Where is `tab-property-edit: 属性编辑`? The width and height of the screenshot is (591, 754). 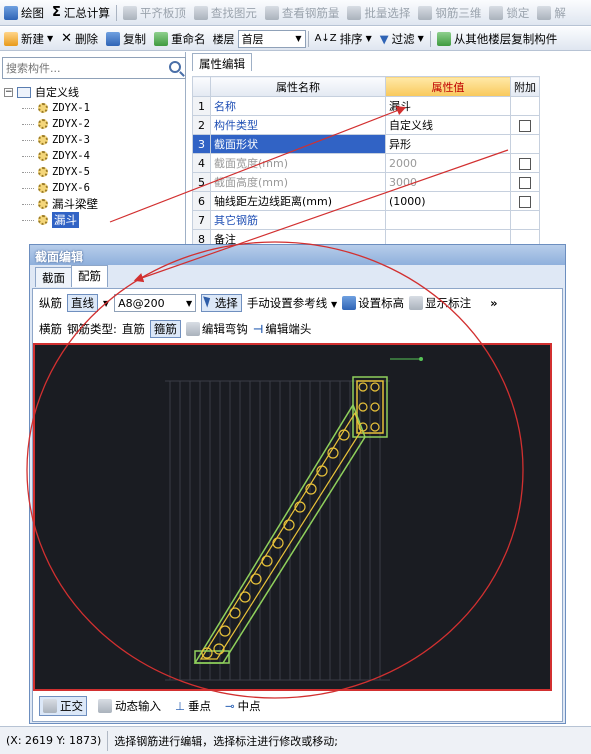 tab-property-edit: 属性编辑 is located at coordinates (222, 62).